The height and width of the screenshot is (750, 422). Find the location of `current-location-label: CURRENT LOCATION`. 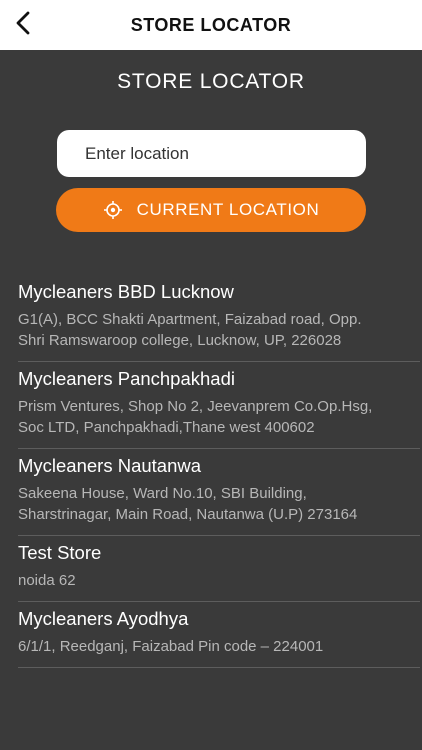

current-location-label: CURRENT LOCATION is located at coordinates (228, 209).